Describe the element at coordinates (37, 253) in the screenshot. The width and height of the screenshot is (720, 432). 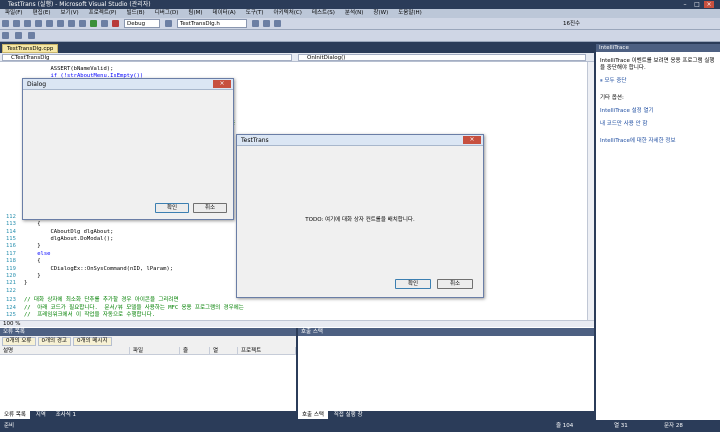
I see `code-text: else` at that location.